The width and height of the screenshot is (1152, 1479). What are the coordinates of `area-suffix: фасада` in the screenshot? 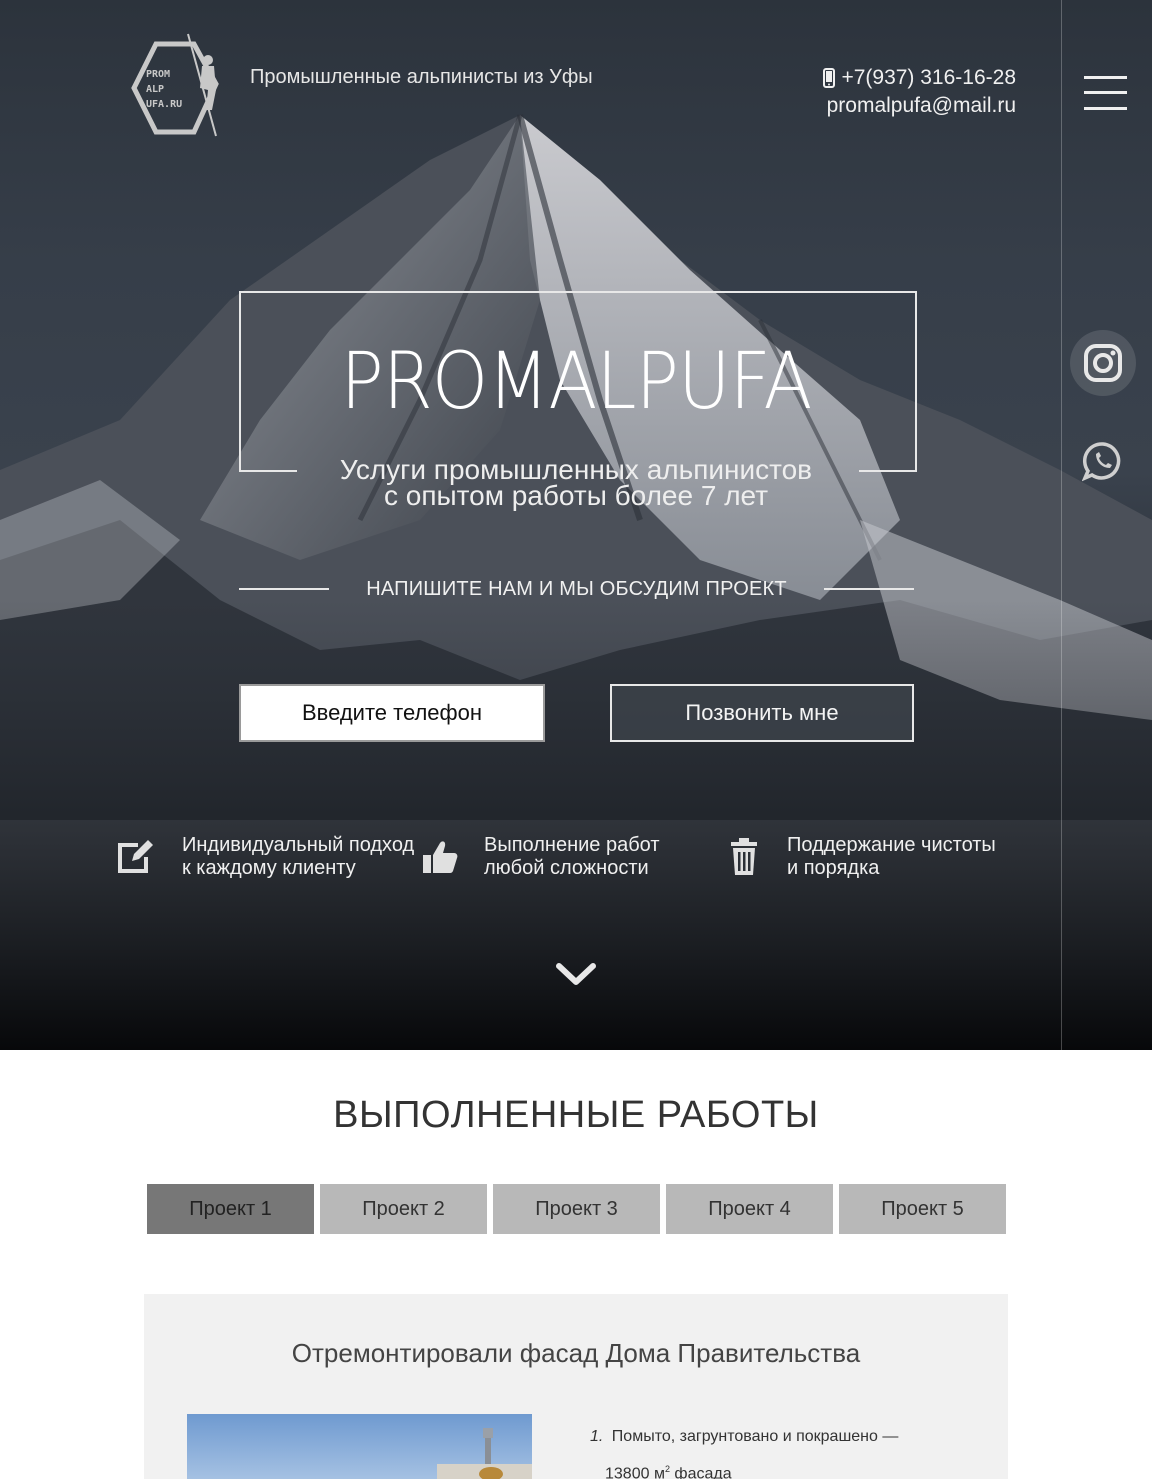 It's located at (700, 1472).